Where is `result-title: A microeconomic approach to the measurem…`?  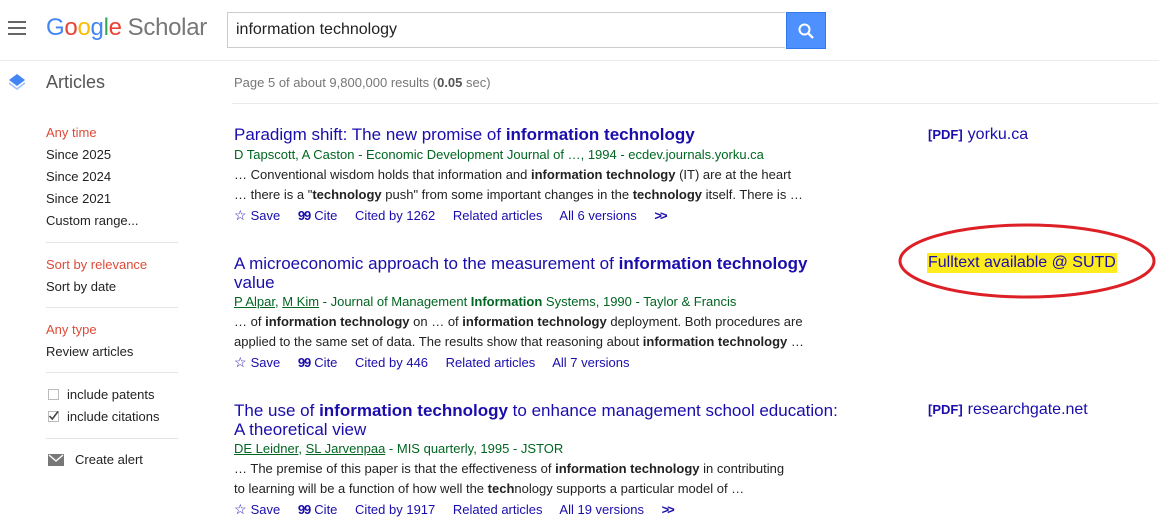
result-title: A microeconomic approach to the measurem… is located at coordinates (534, 273).